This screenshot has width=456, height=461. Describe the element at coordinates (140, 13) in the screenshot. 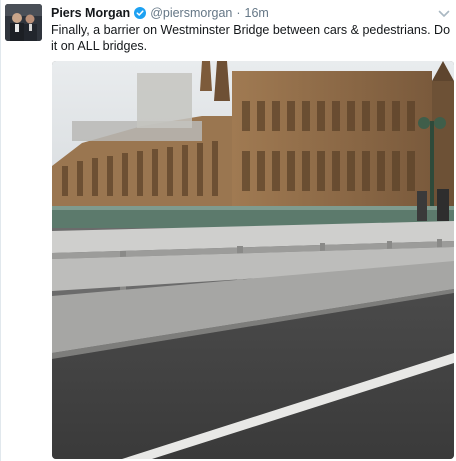

I see `verified-badge-icon` at that location.